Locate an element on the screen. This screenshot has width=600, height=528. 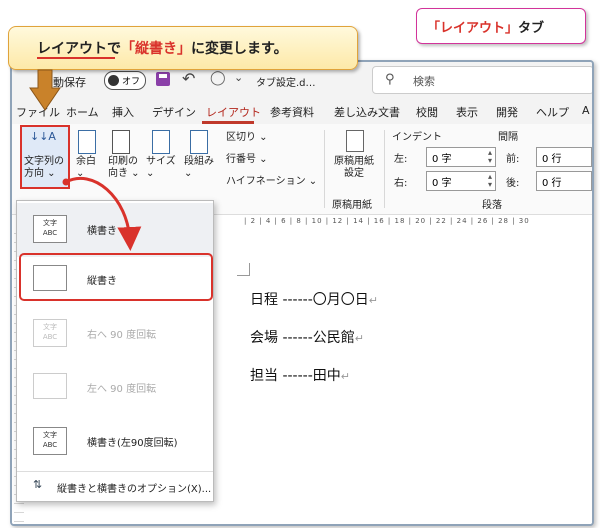
tab-layout: レイアウト is located at coordinates (233, 112).